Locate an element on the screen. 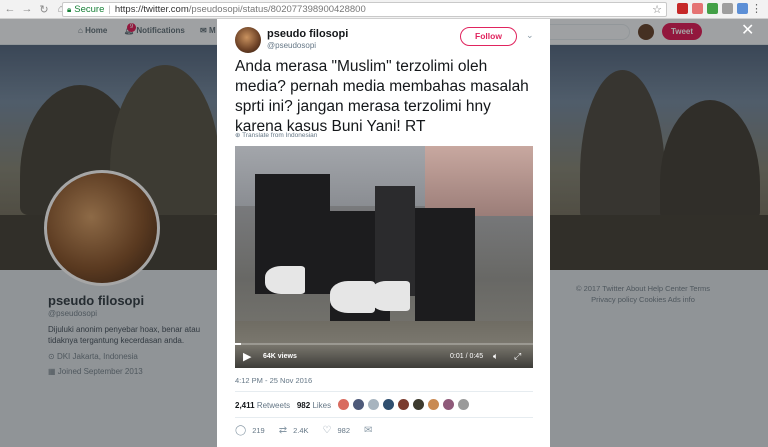 This screenshot has width=768, height=447. reply-button: ◯ 219 is located at coordinates (250, 430).